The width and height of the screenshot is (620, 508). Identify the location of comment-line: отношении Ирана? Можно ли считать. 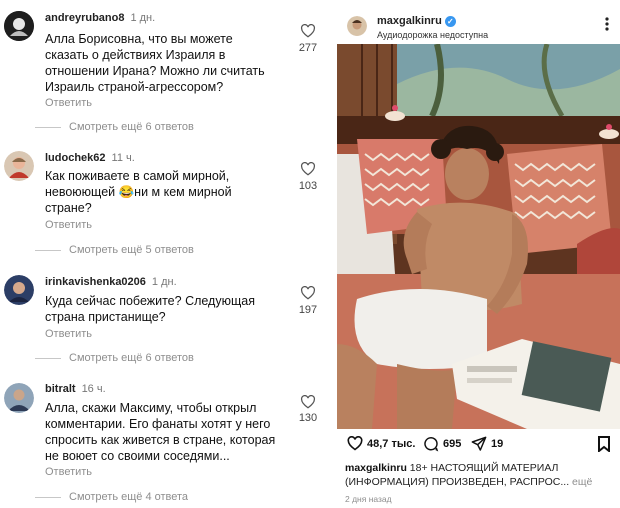
(155, 71).